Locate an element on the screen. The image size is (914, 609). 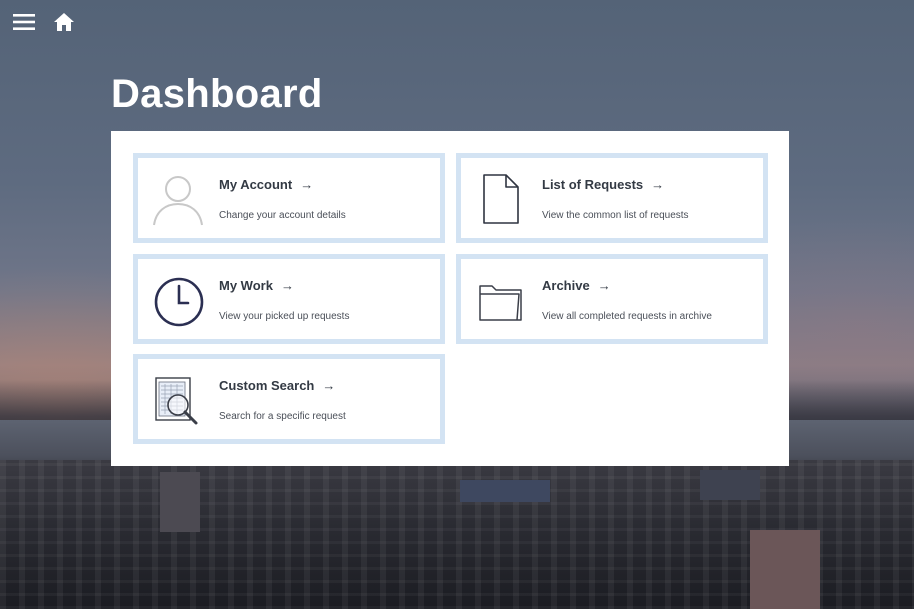
document-icon is located at coordinates (501, 199).